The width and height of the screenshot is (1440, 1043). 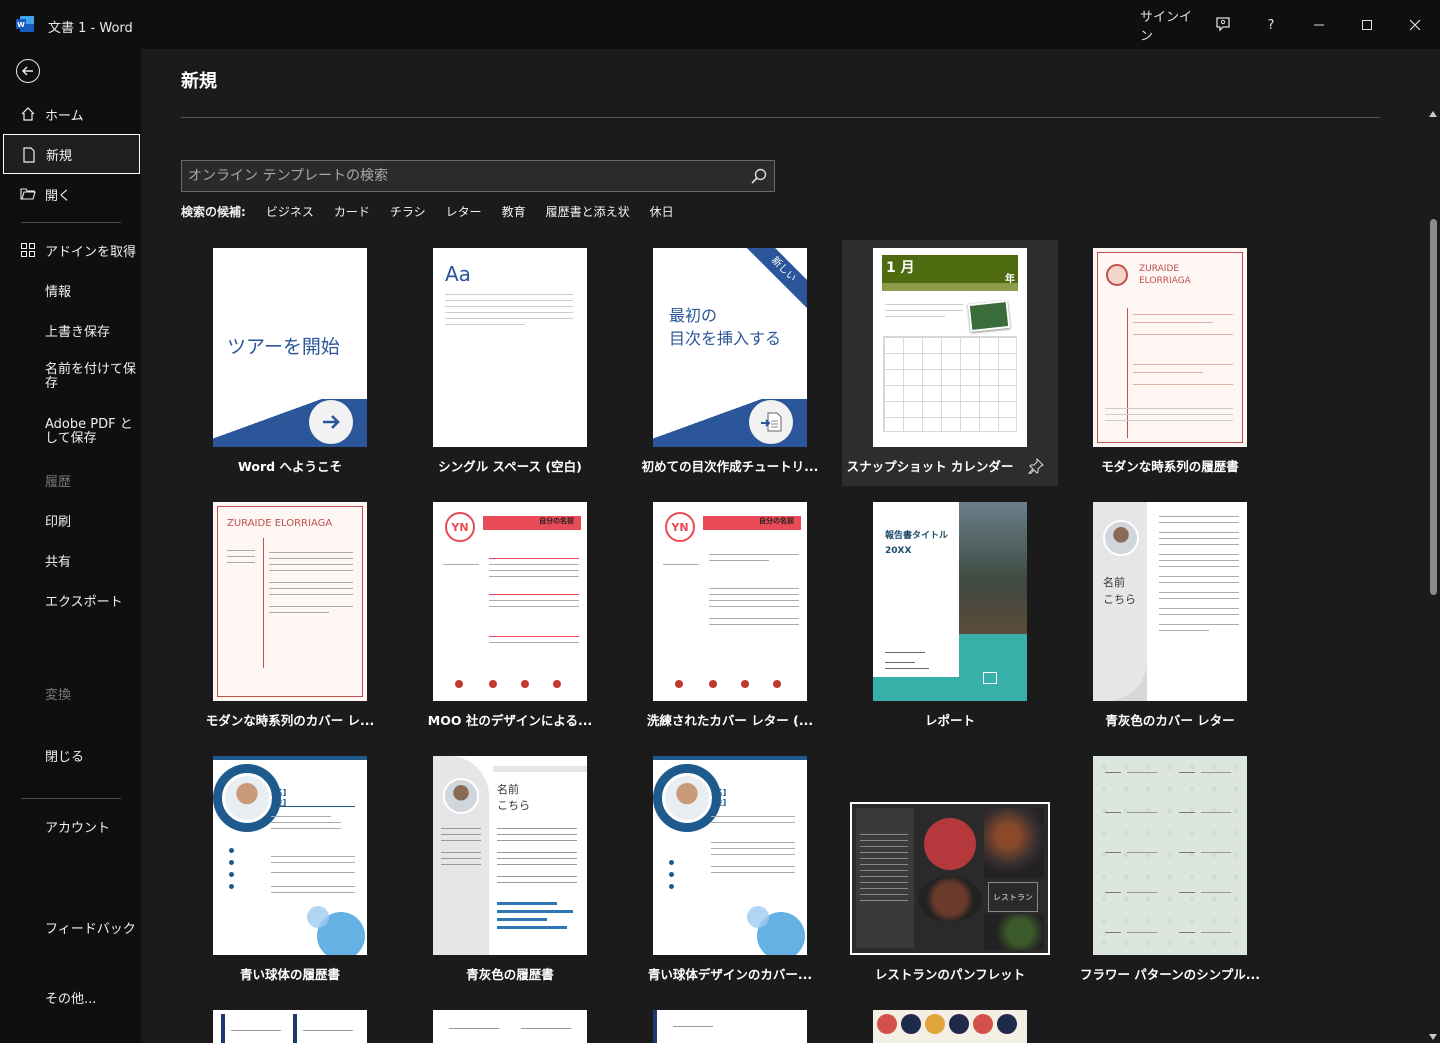 I want to click on suggestion-link: レター, so click(x=464, y=211).